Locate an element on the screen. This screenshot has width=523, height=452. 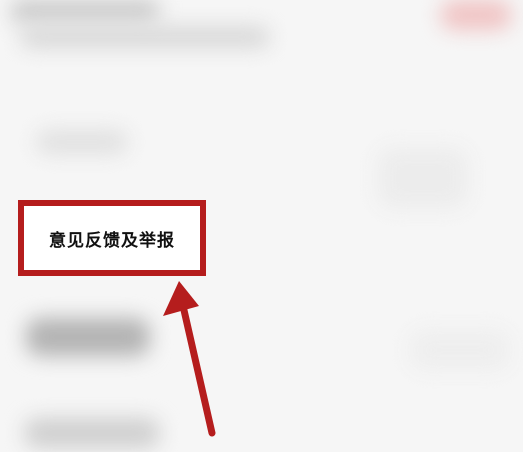
annotation-arrow-icon is located at coordinates (189, 359).